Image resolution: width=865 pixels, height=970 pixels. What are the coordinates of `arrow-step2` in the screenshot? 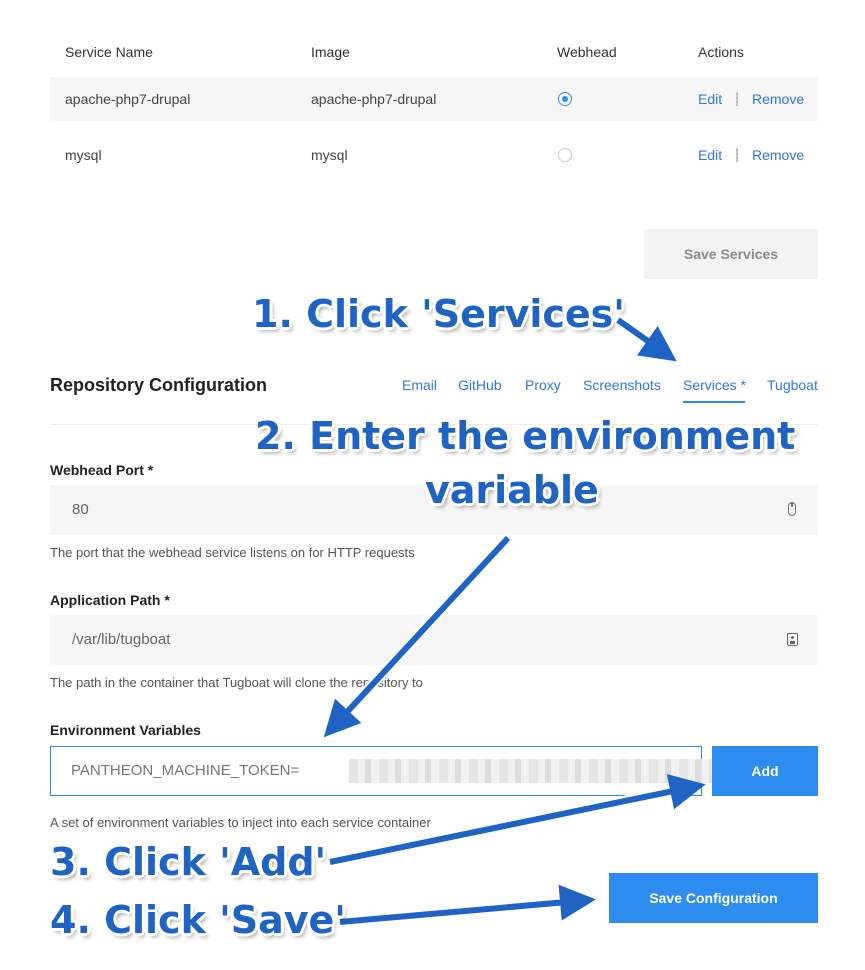 It's located at (417, 636).